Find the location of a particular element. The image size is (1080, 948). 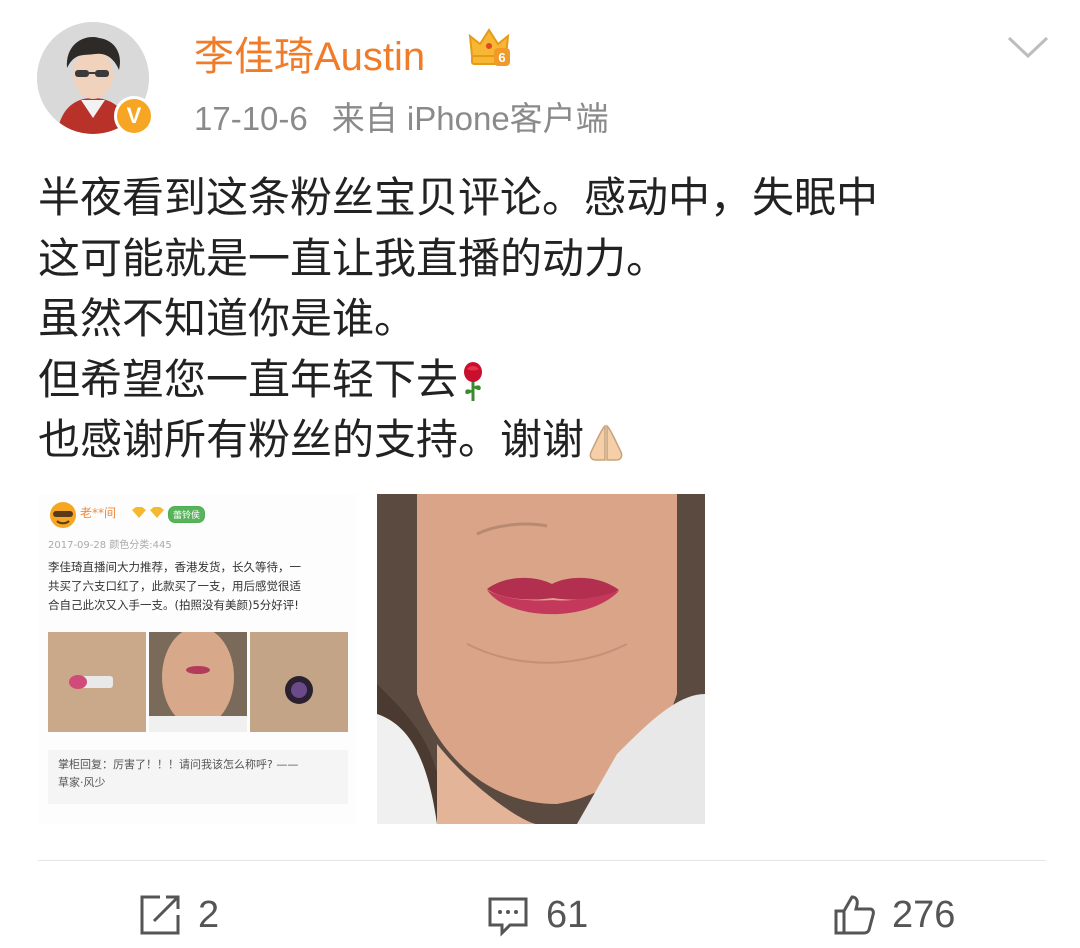

comment-button: 61 is located at coordinates (536, 915).